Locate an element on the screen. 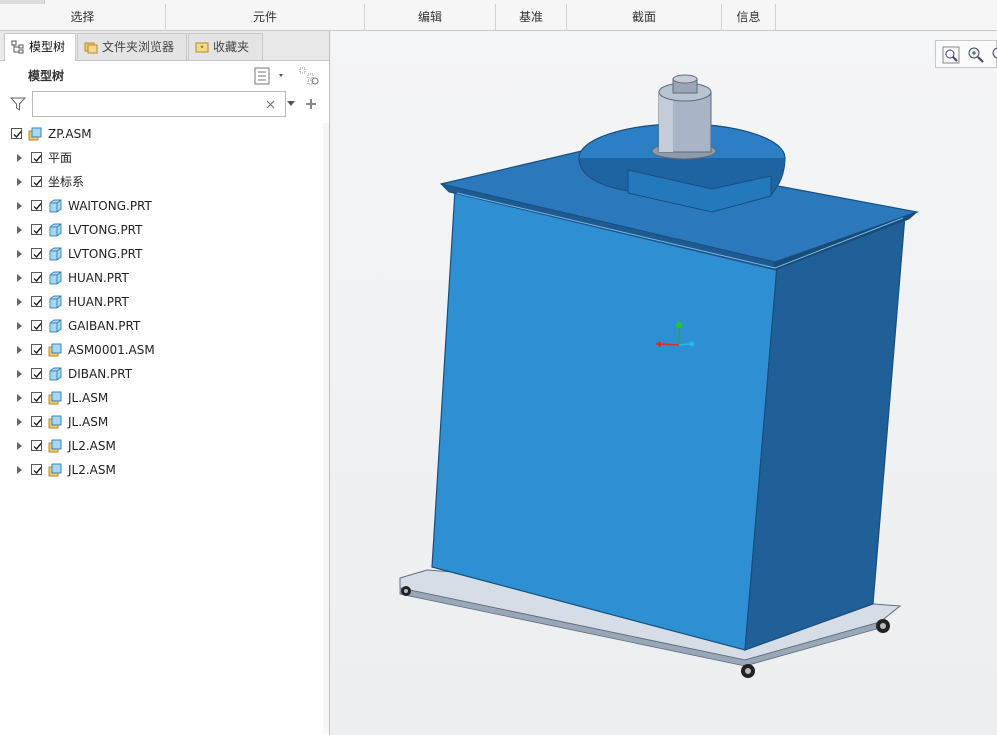 The width and height of the screenshot is (997, 735). tab-folder-browser: 文件夹浏览器 is located at coordinates (132, 46).